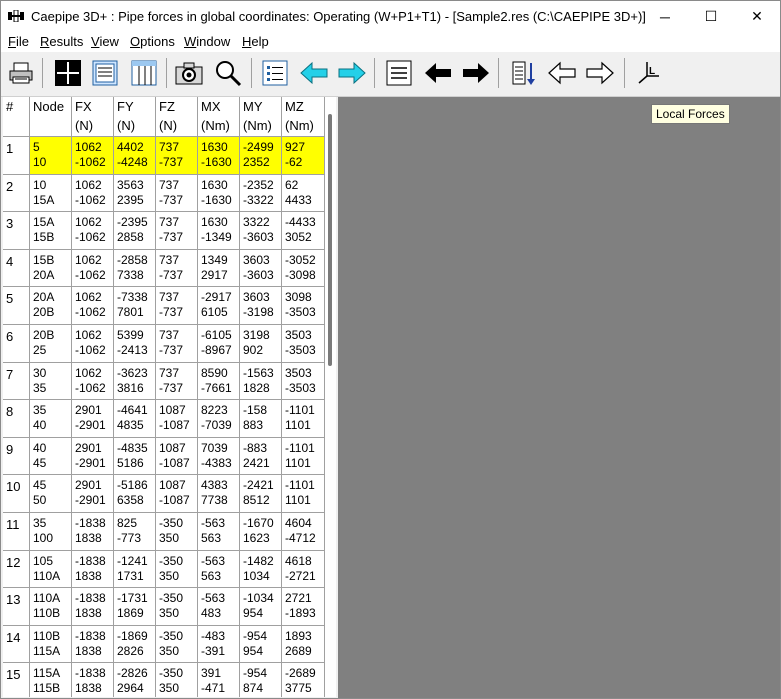 This screenshot has height=699, width=781. What do you see at coordinates (261, 381) in the screenshot?
I see `cell-my: -1563 1828` at bounding box center [261, 381].